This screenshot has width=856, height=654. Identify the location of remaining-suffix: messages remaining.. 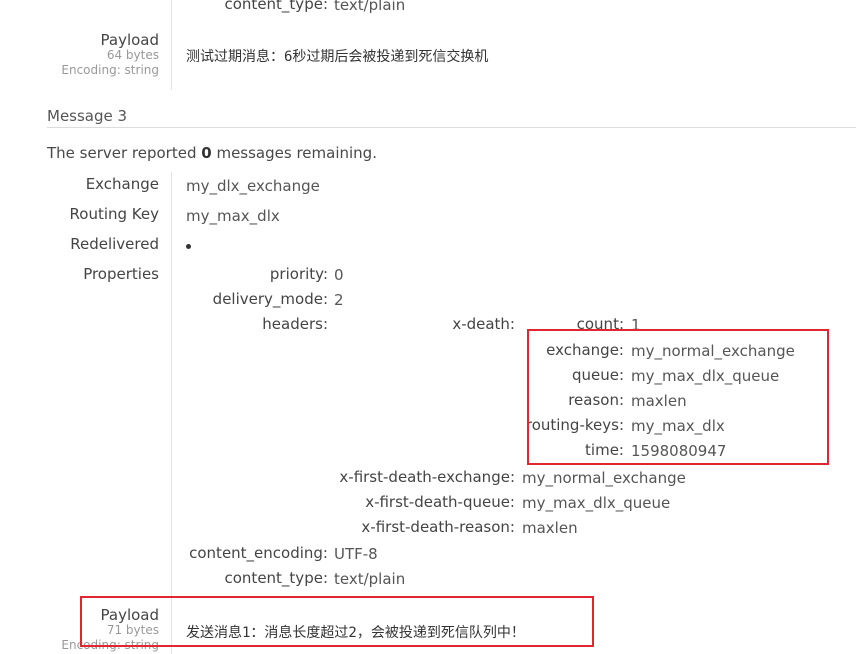
(294, 153).